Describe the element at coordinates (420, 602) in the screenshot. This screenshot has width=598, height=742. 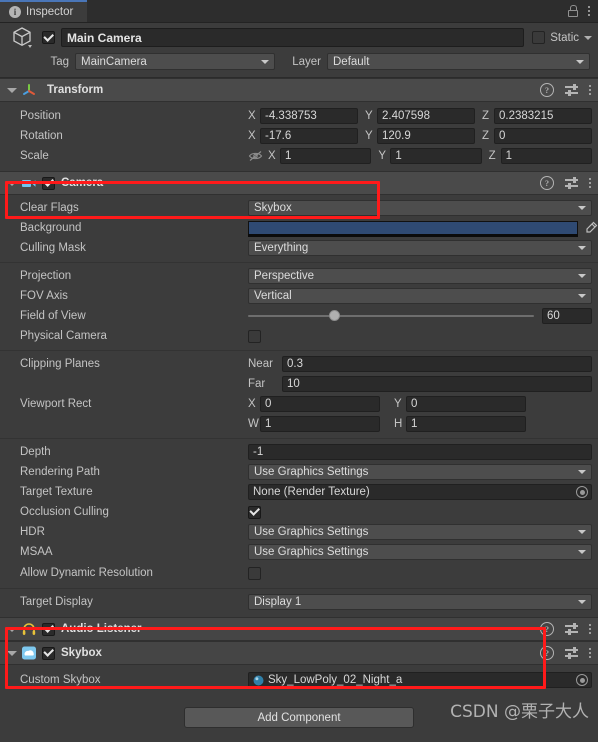
I see `target-display-dropdown: Display 1` at that location.